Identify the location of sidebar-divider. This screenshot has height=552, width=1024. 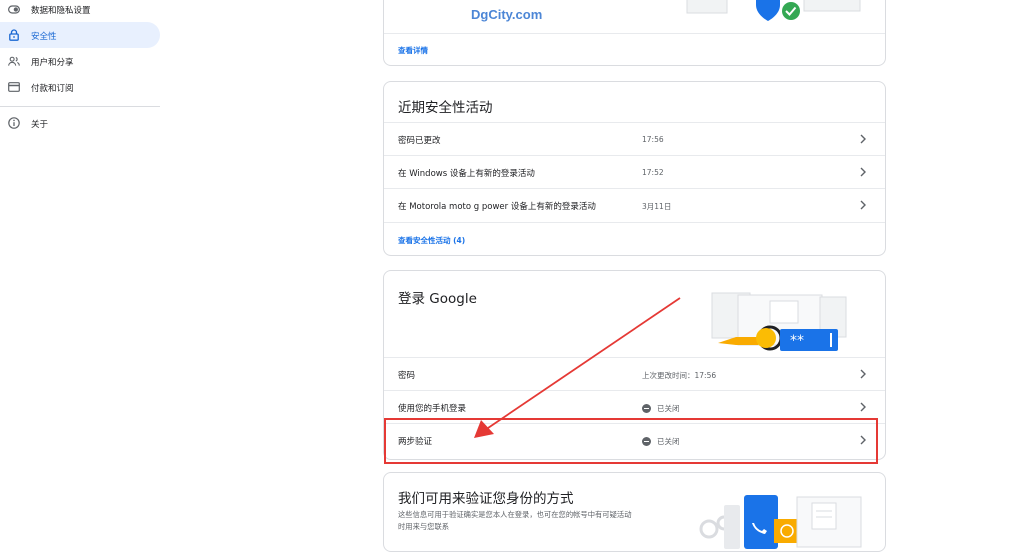
(80, 106).